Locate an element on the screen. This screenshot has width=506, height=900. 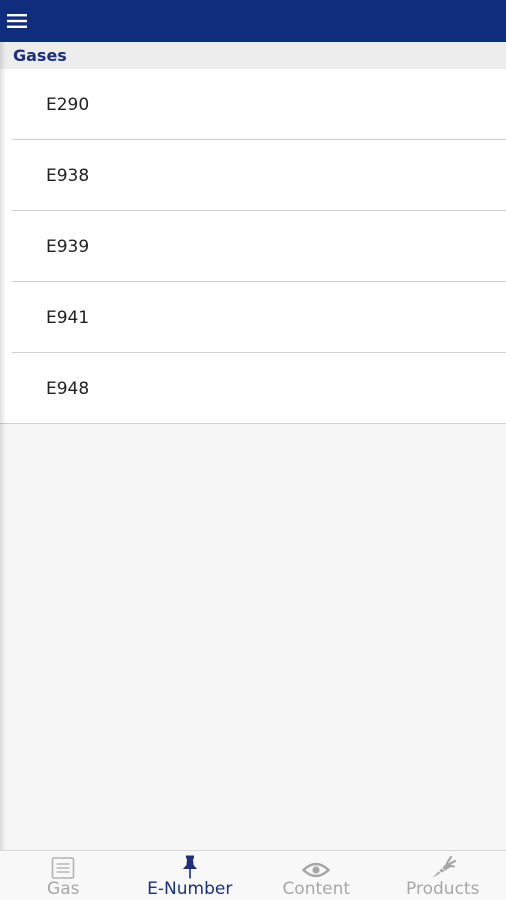
section-title: Gases is located at coordinates (40, 55).